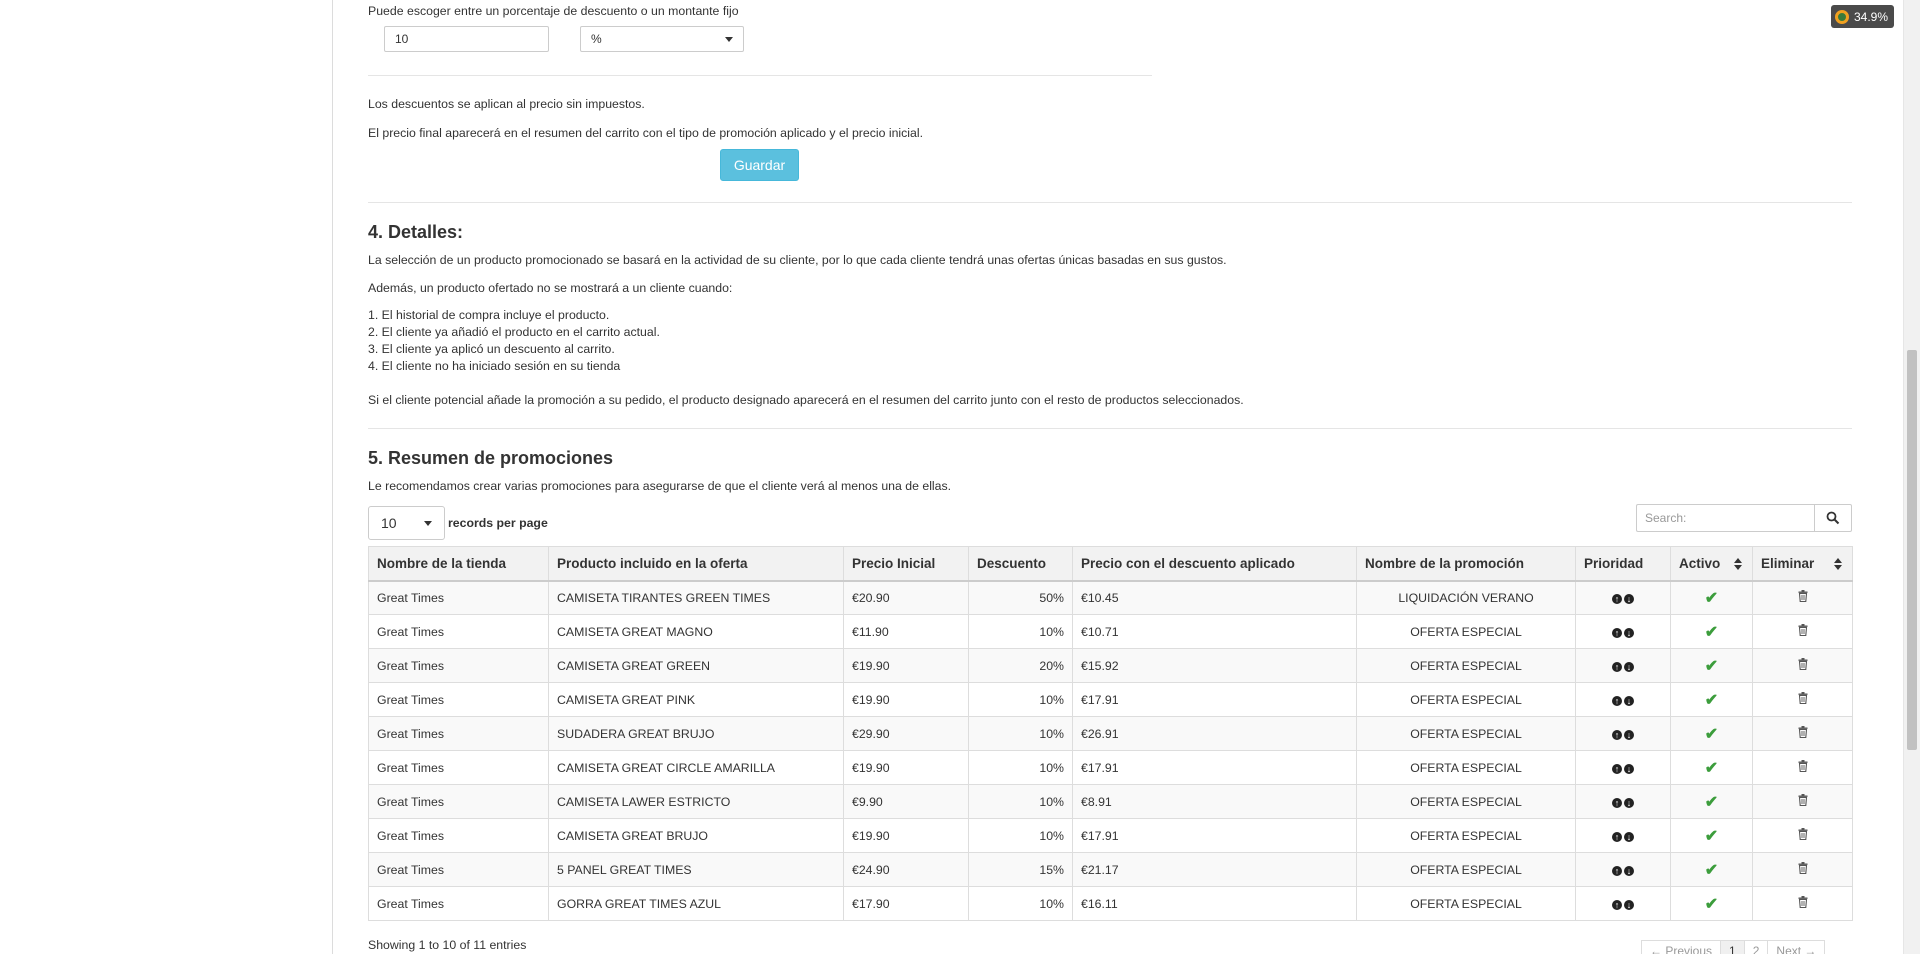 This screenshot has width=1920, height=954. What do you see at coordinates (1711, 564) in the screenshot?
I see `column-header-activo: Activo` at bounding box center [1711, 564].